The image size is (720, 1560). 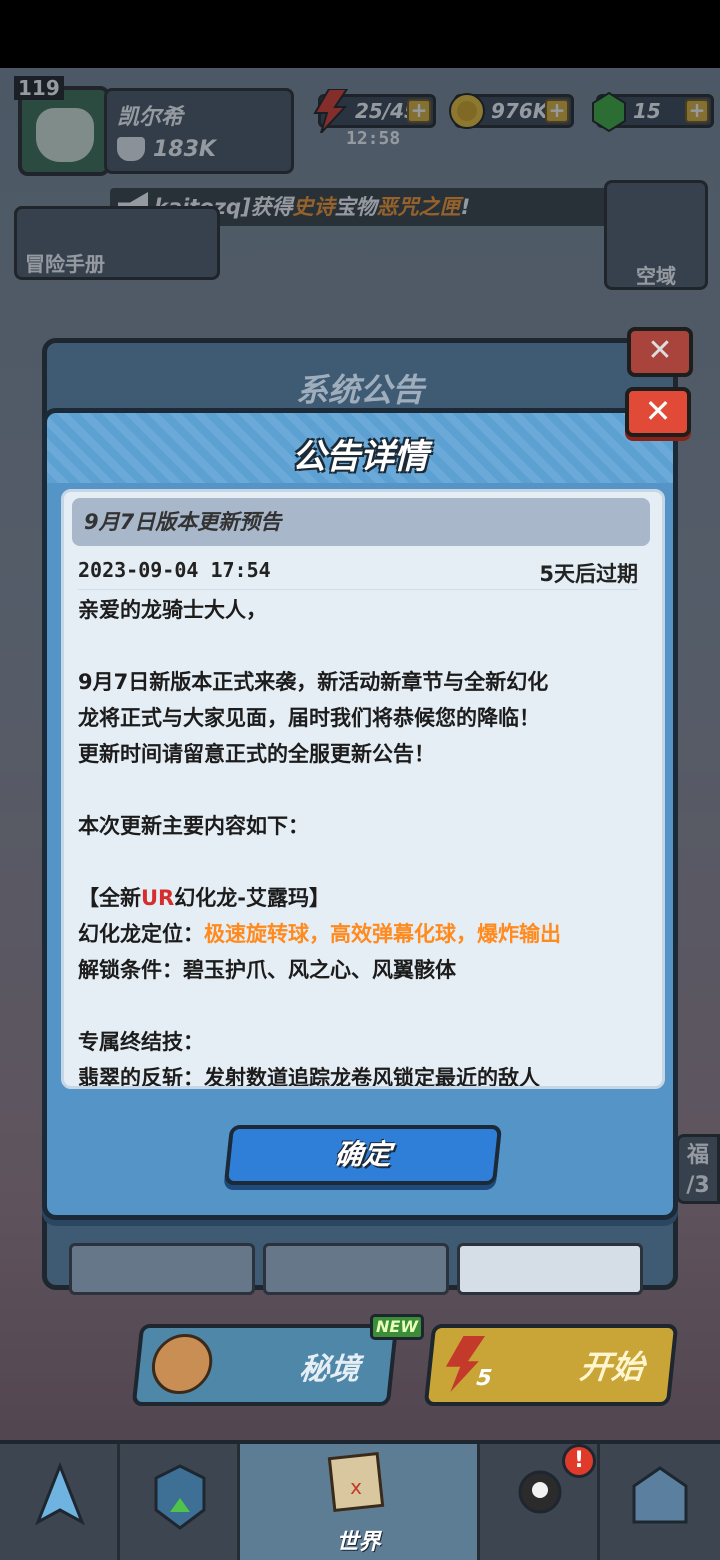 I want to click on upgrade-shield-icon, so click(x=180, y=1497).